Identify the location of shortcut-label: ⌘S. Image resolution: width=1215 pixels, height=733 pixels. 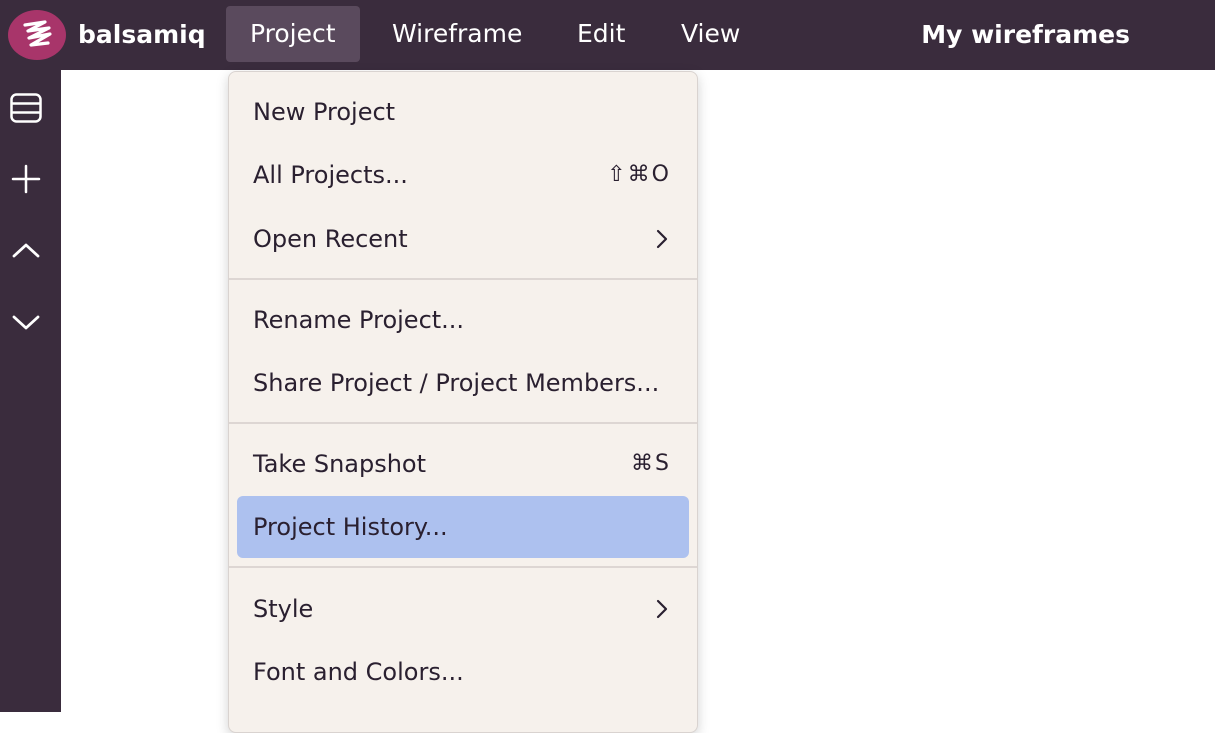
(651, 463).